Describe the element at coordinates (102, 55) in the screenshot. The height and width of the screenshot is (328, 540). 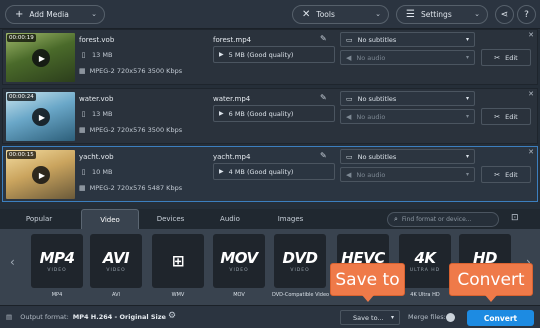
I see `source-size-text: 13 MB` at that location.